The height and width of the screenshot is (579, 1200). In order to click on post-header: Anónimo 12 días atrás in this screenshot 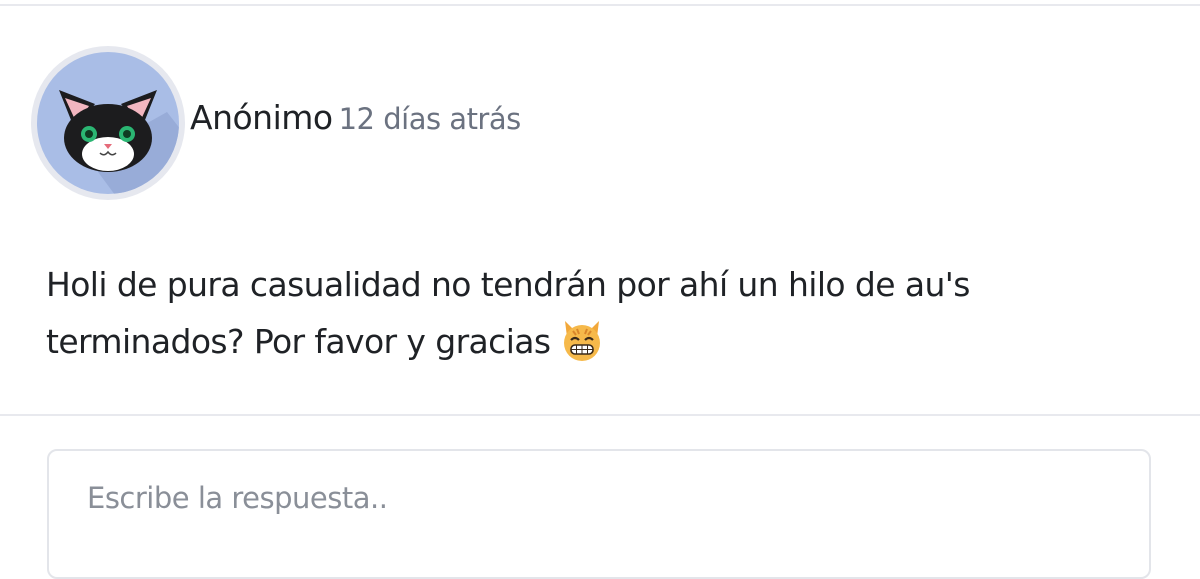, I will do `click(355, 117)`.